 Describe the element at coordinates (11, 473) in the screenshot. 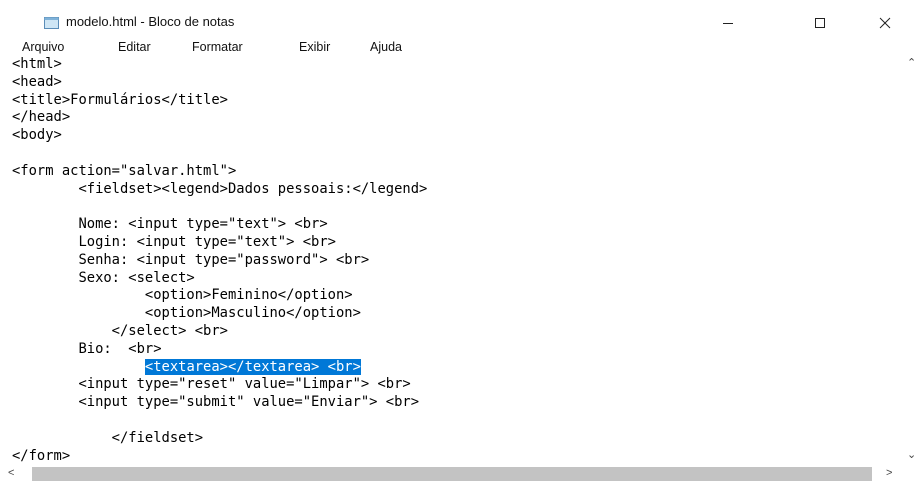

I see `scroll-left-icon: <` at that location.